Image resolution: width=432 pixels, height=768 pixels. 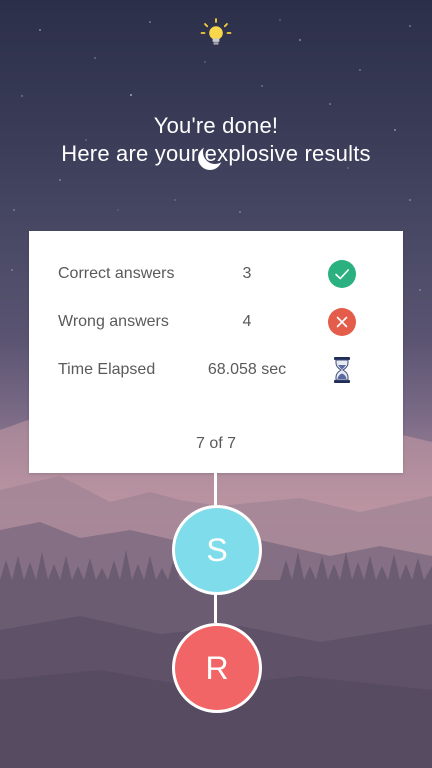 I want to click on share-button-label: S, so click(x=217, y=549).